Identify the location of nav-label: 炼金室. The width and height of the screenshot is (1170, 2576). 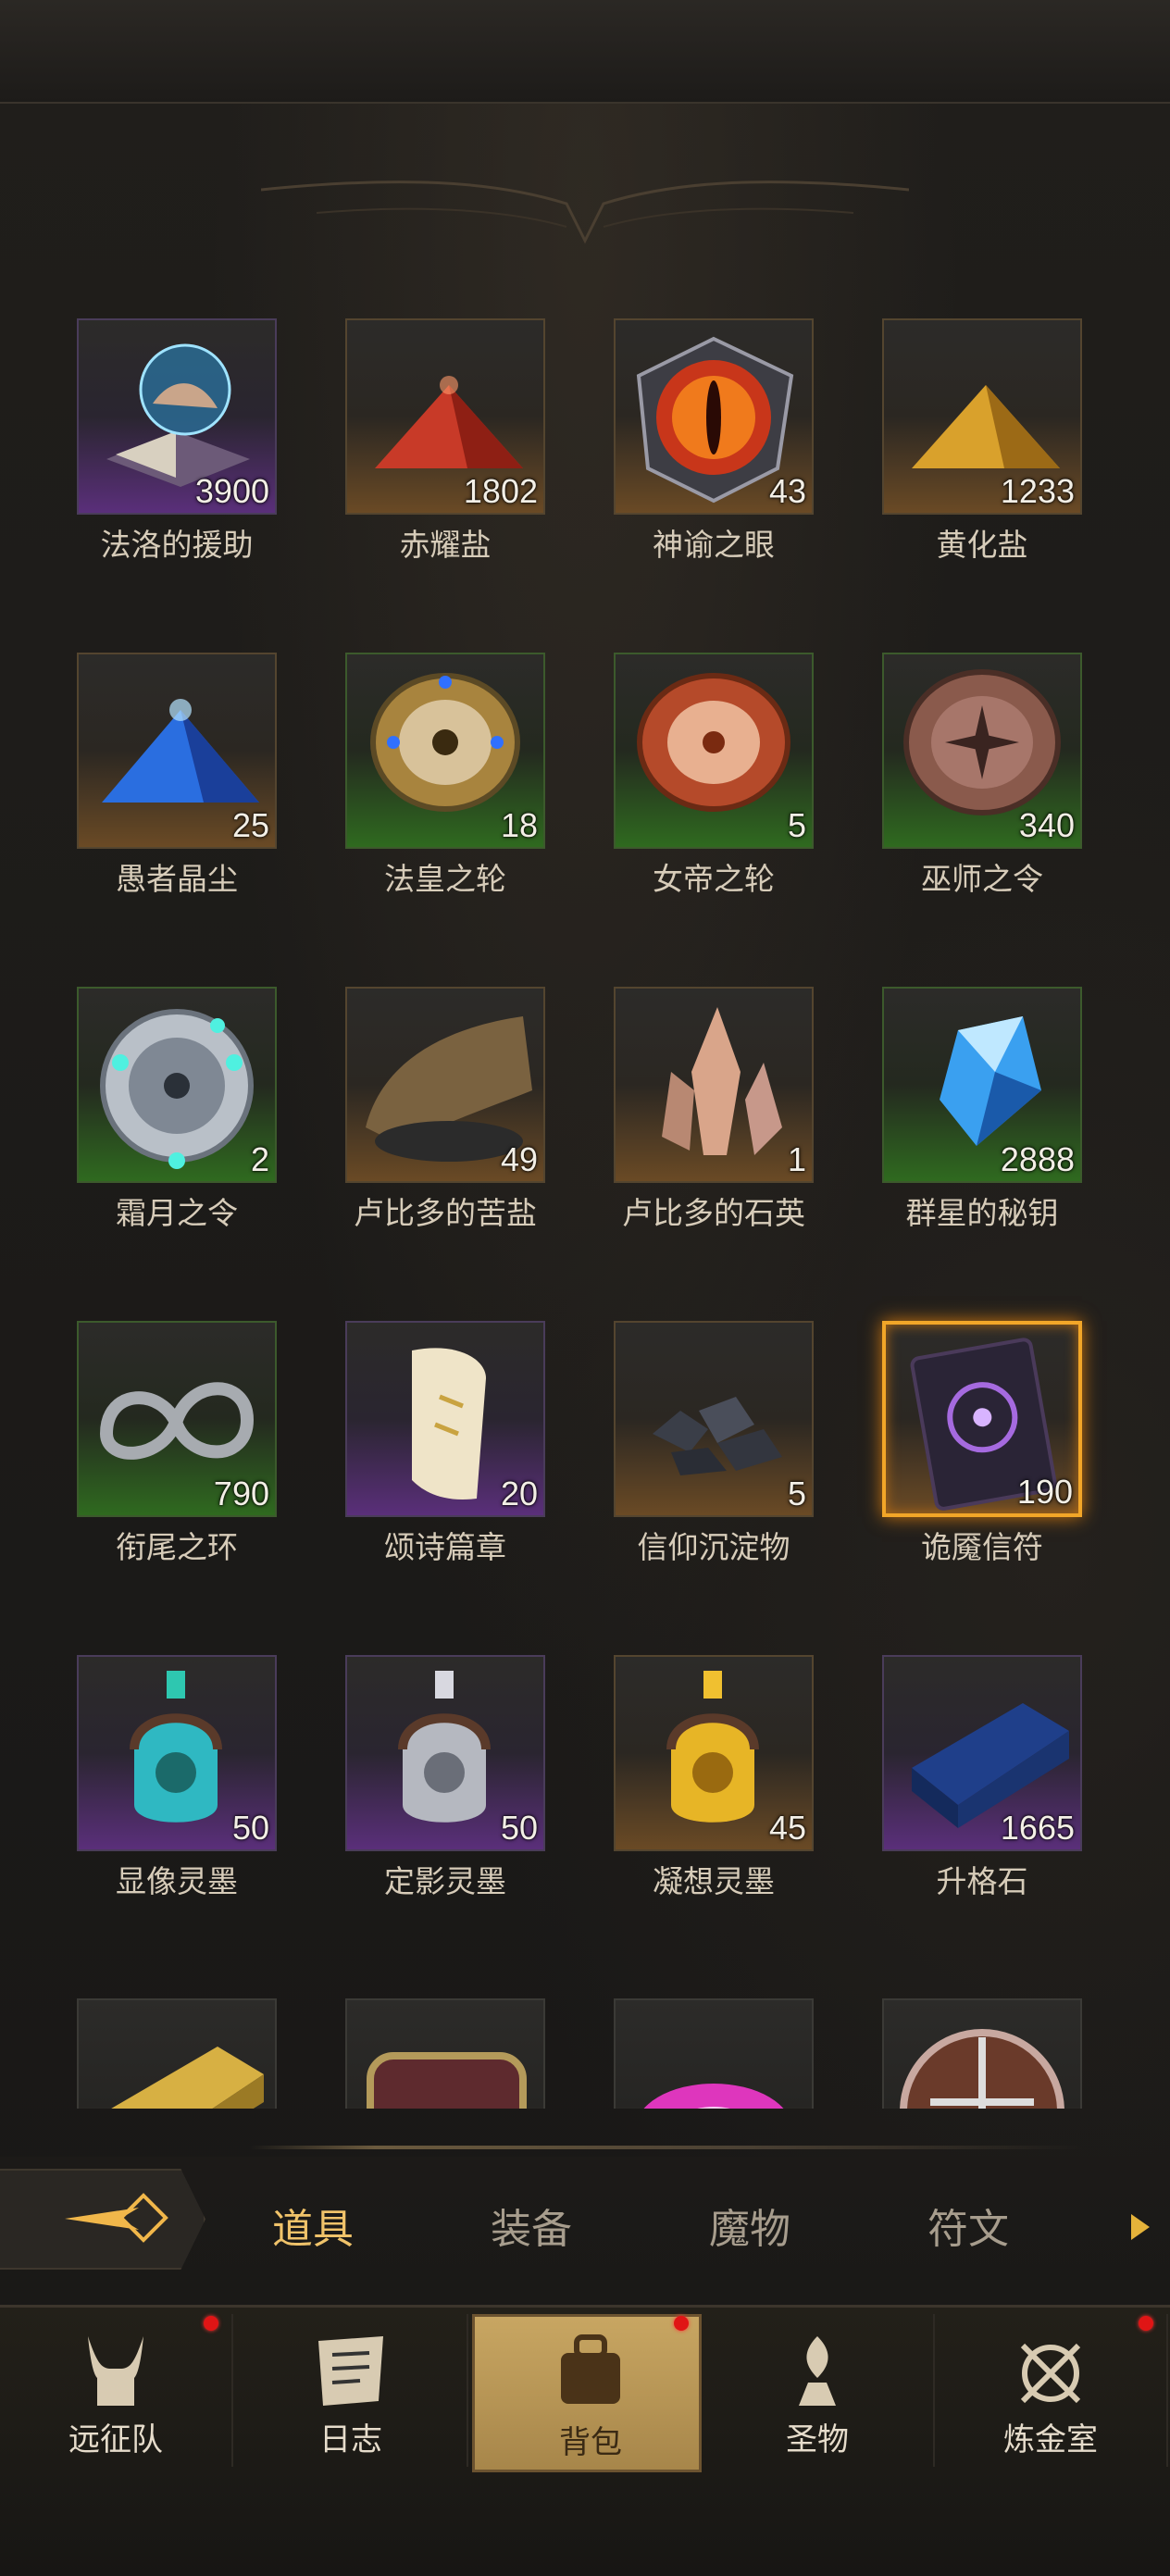
(1050, 2439).